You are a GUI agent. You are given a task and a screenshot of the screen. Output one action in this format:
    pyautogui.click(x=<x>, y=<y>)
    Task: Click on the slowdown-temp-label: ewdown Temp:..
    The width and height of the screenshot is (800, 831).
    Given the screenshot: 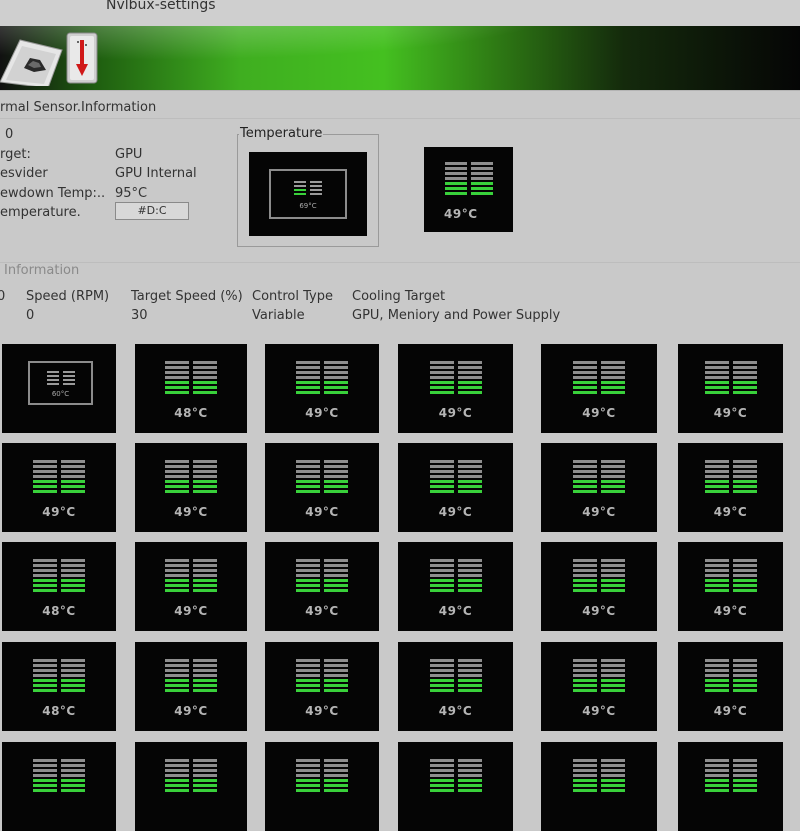 What is the action you would take?
    pyautogui.click(x=53, y=193)
    